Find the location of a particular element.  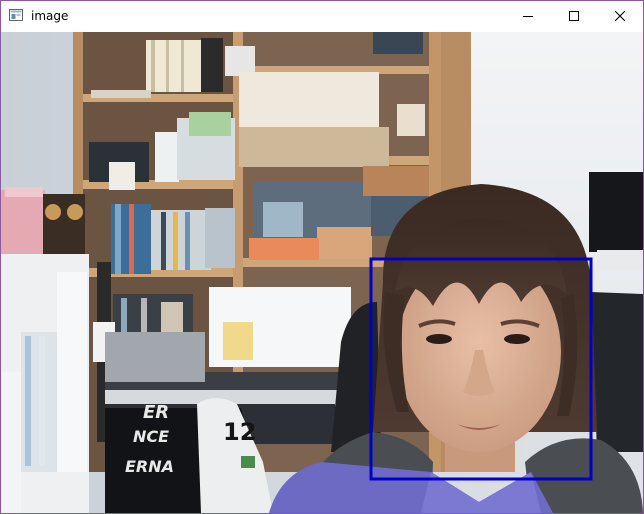

jersey-line-1: ER is located at coordinates (156, 412).